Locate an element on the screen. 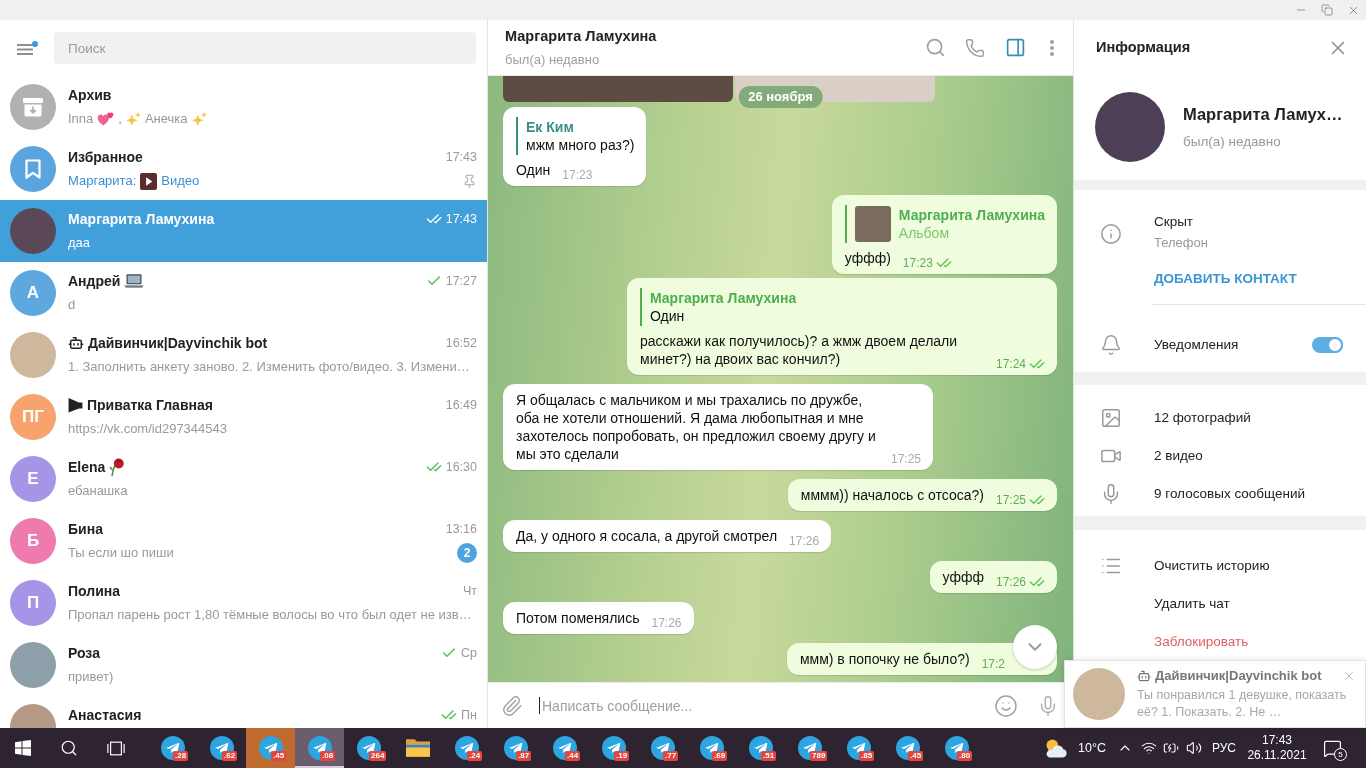  contact-avatar: Б is located at coordinates (33, 541).